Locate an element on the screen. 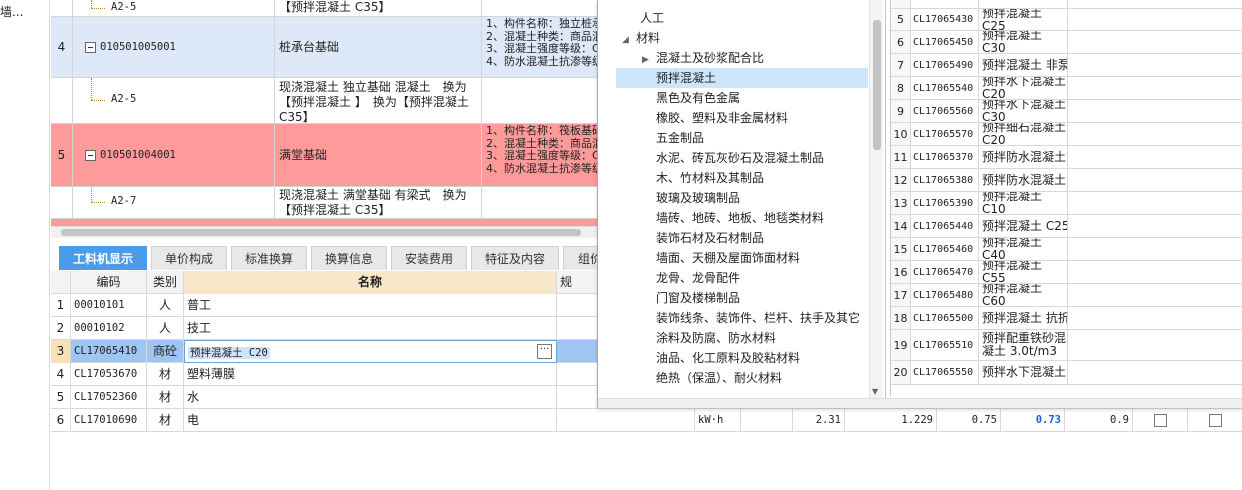 The width and height of the screenshot is (1242, 490). tree-item: 人工 is located at coordinates (652, 18).